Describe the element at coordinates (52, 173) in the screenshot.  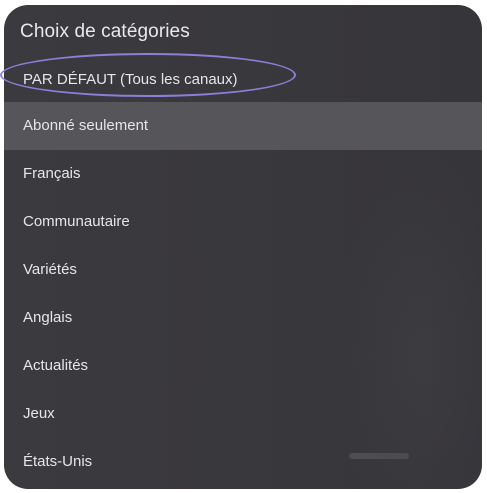
I see `menu-item-label: Français` at that location.